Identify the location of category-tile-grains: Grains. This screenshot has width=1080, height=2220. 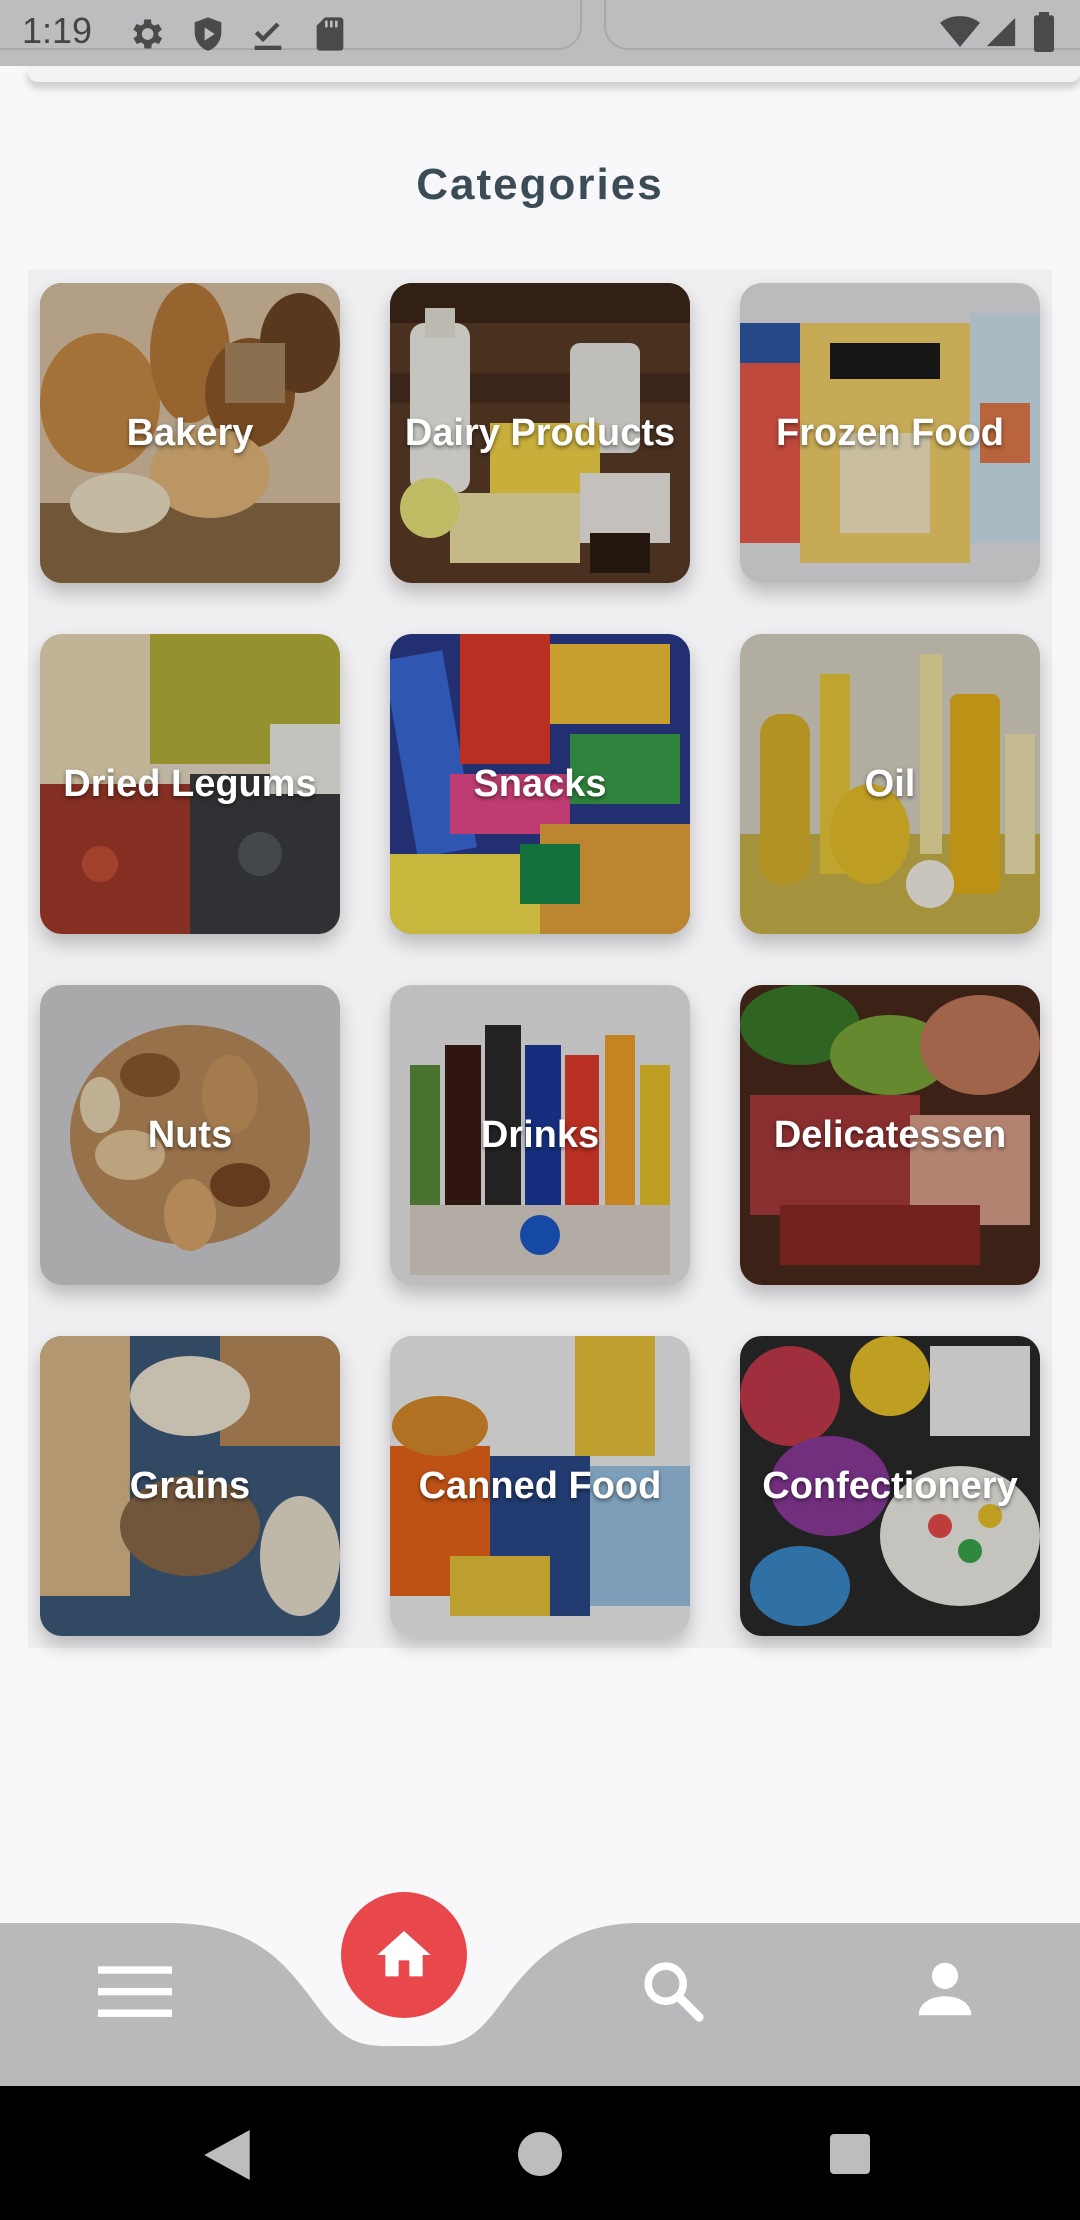
(190, 1486).